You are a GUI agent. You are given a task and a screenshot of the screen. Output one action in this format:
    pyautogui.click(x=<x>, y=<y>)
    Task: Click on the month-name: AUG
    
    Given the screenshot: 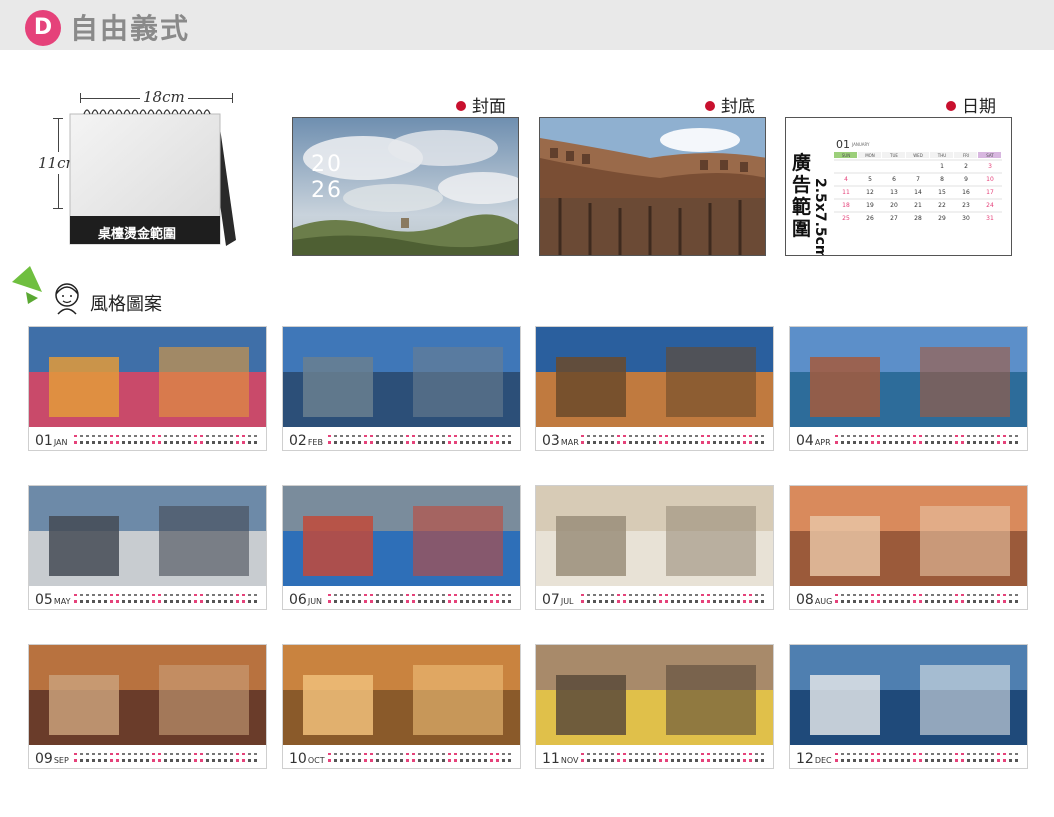 What is the action you would take?
    pyautogui.click(x=823, y=601)
    